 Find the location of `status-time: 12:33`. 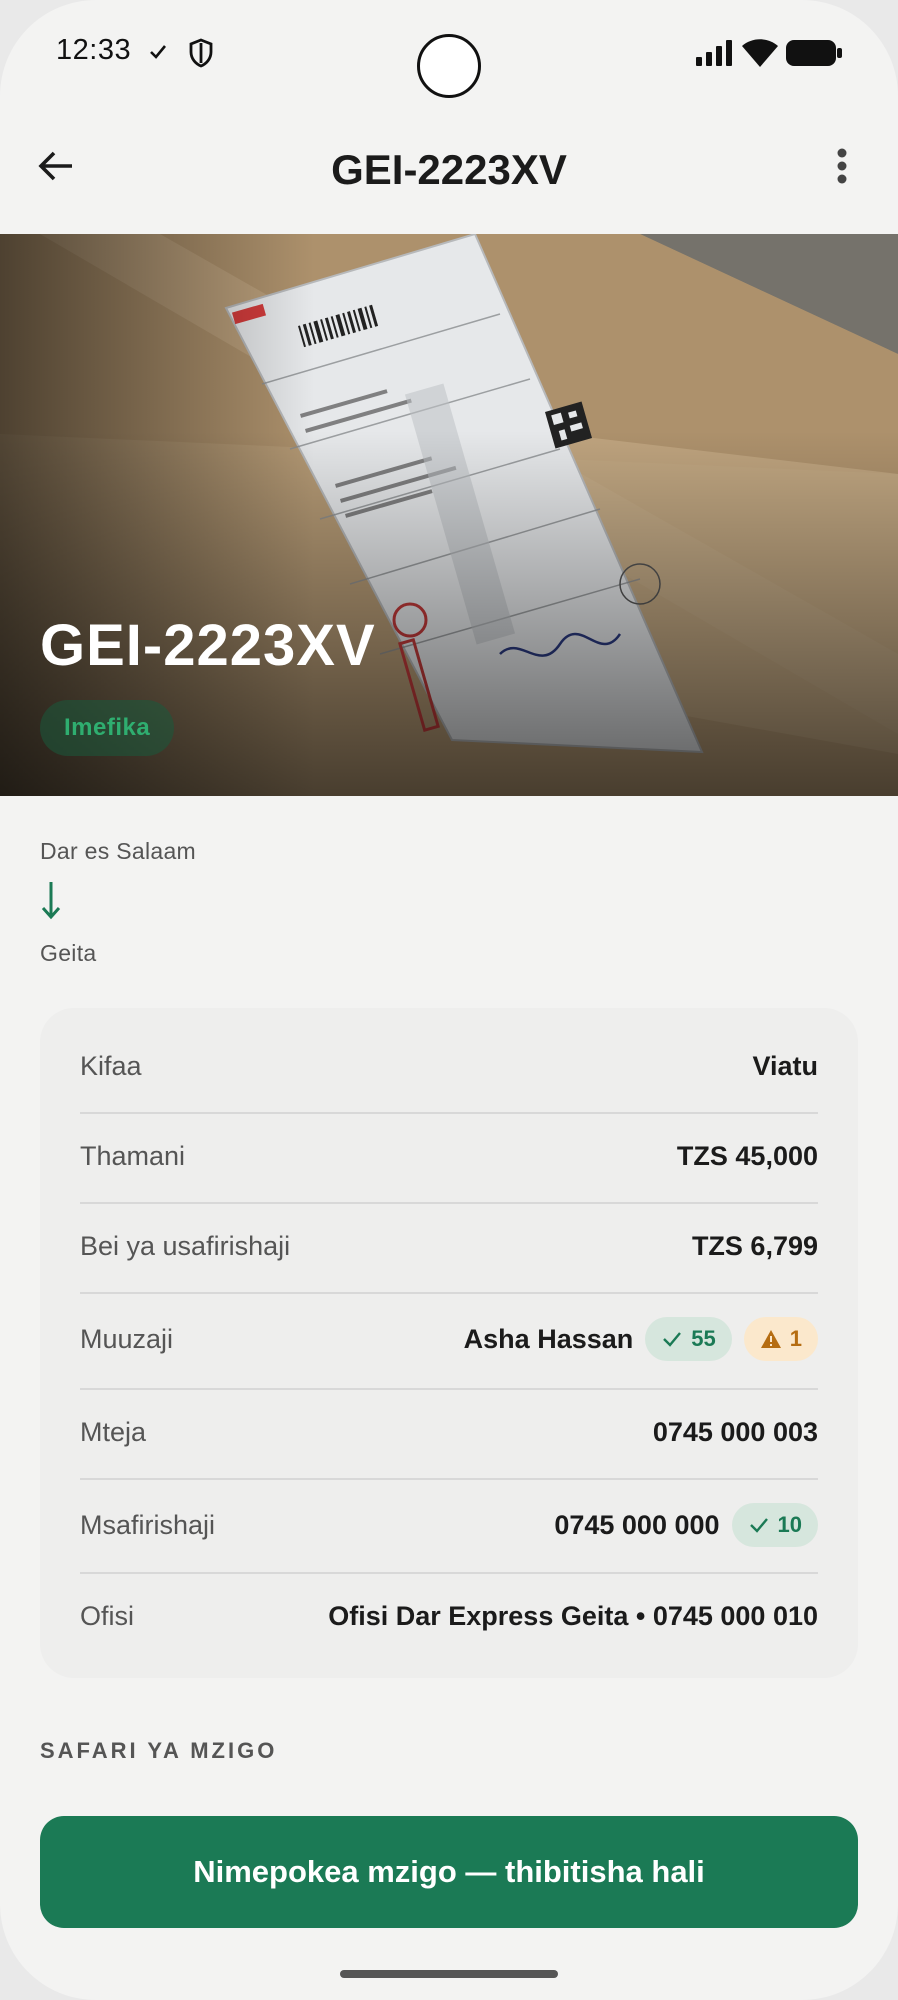

status-time: 12:33 is located at coordinates (94, 50).